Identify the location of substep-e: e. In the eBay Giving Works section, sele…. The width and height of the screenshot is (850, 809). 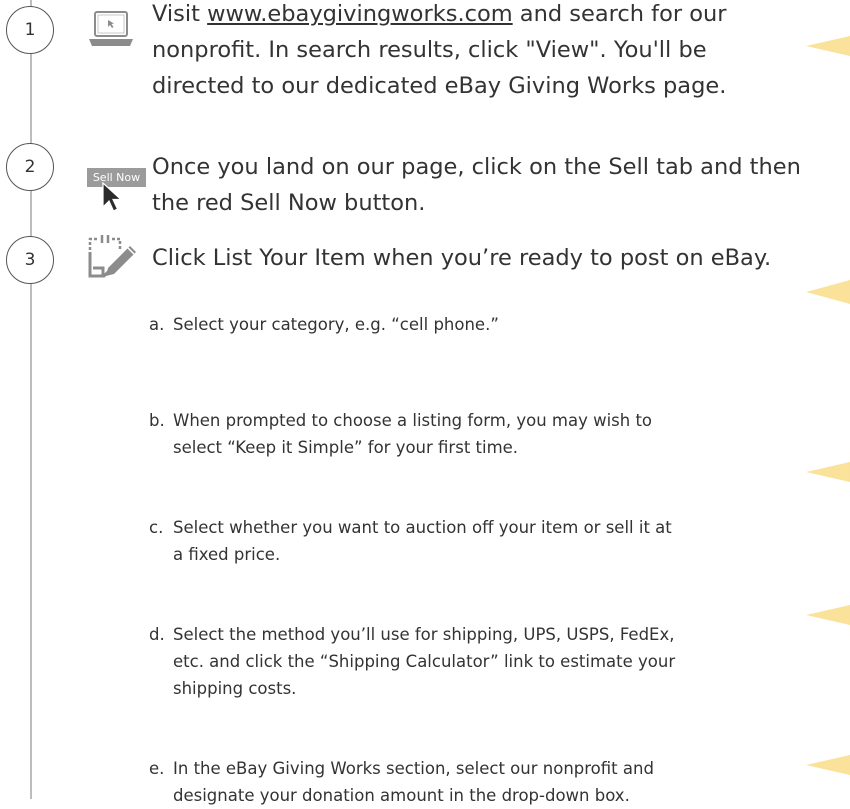
(401, 782).